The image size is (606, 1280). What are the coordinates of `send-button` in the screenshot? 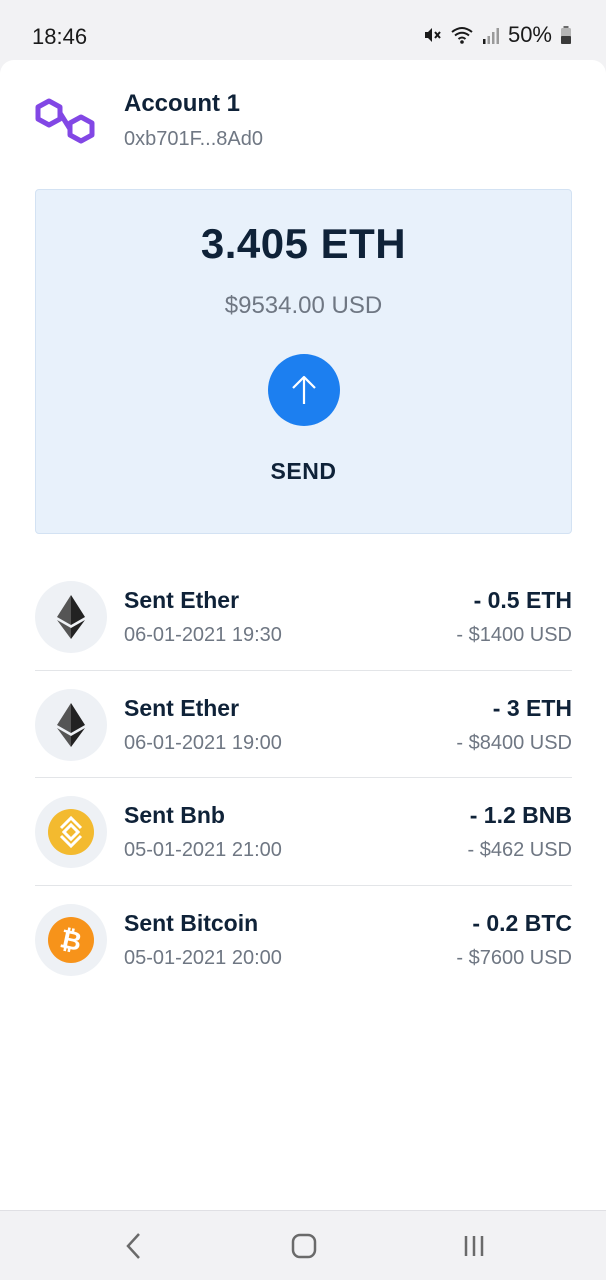 It's located at (304, 390).